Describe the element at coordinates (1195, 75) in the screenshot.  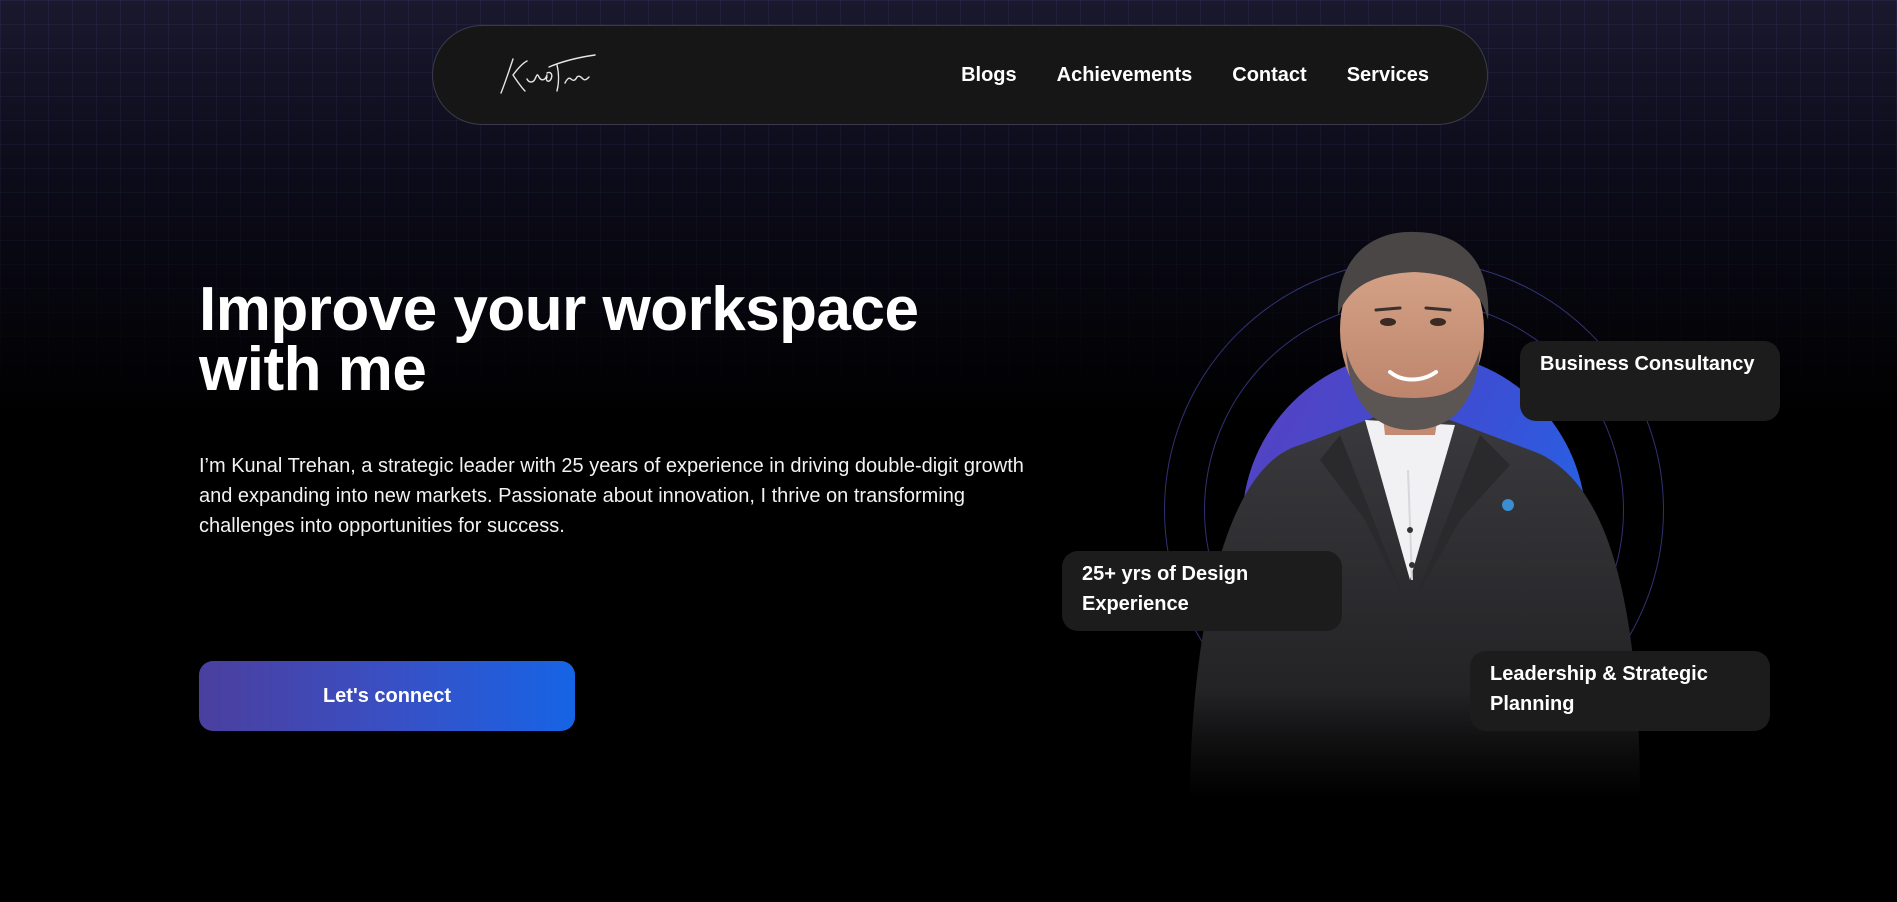
I see `nav-links: Blogs Achievements Contact Services` at that location.